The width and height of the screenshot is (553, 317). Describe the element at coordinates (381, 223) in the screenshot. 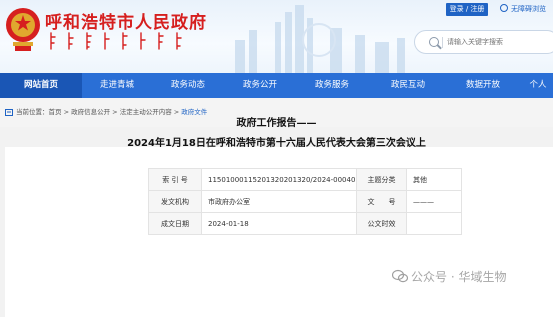

I see `validity-label: 公文时效` at that location.